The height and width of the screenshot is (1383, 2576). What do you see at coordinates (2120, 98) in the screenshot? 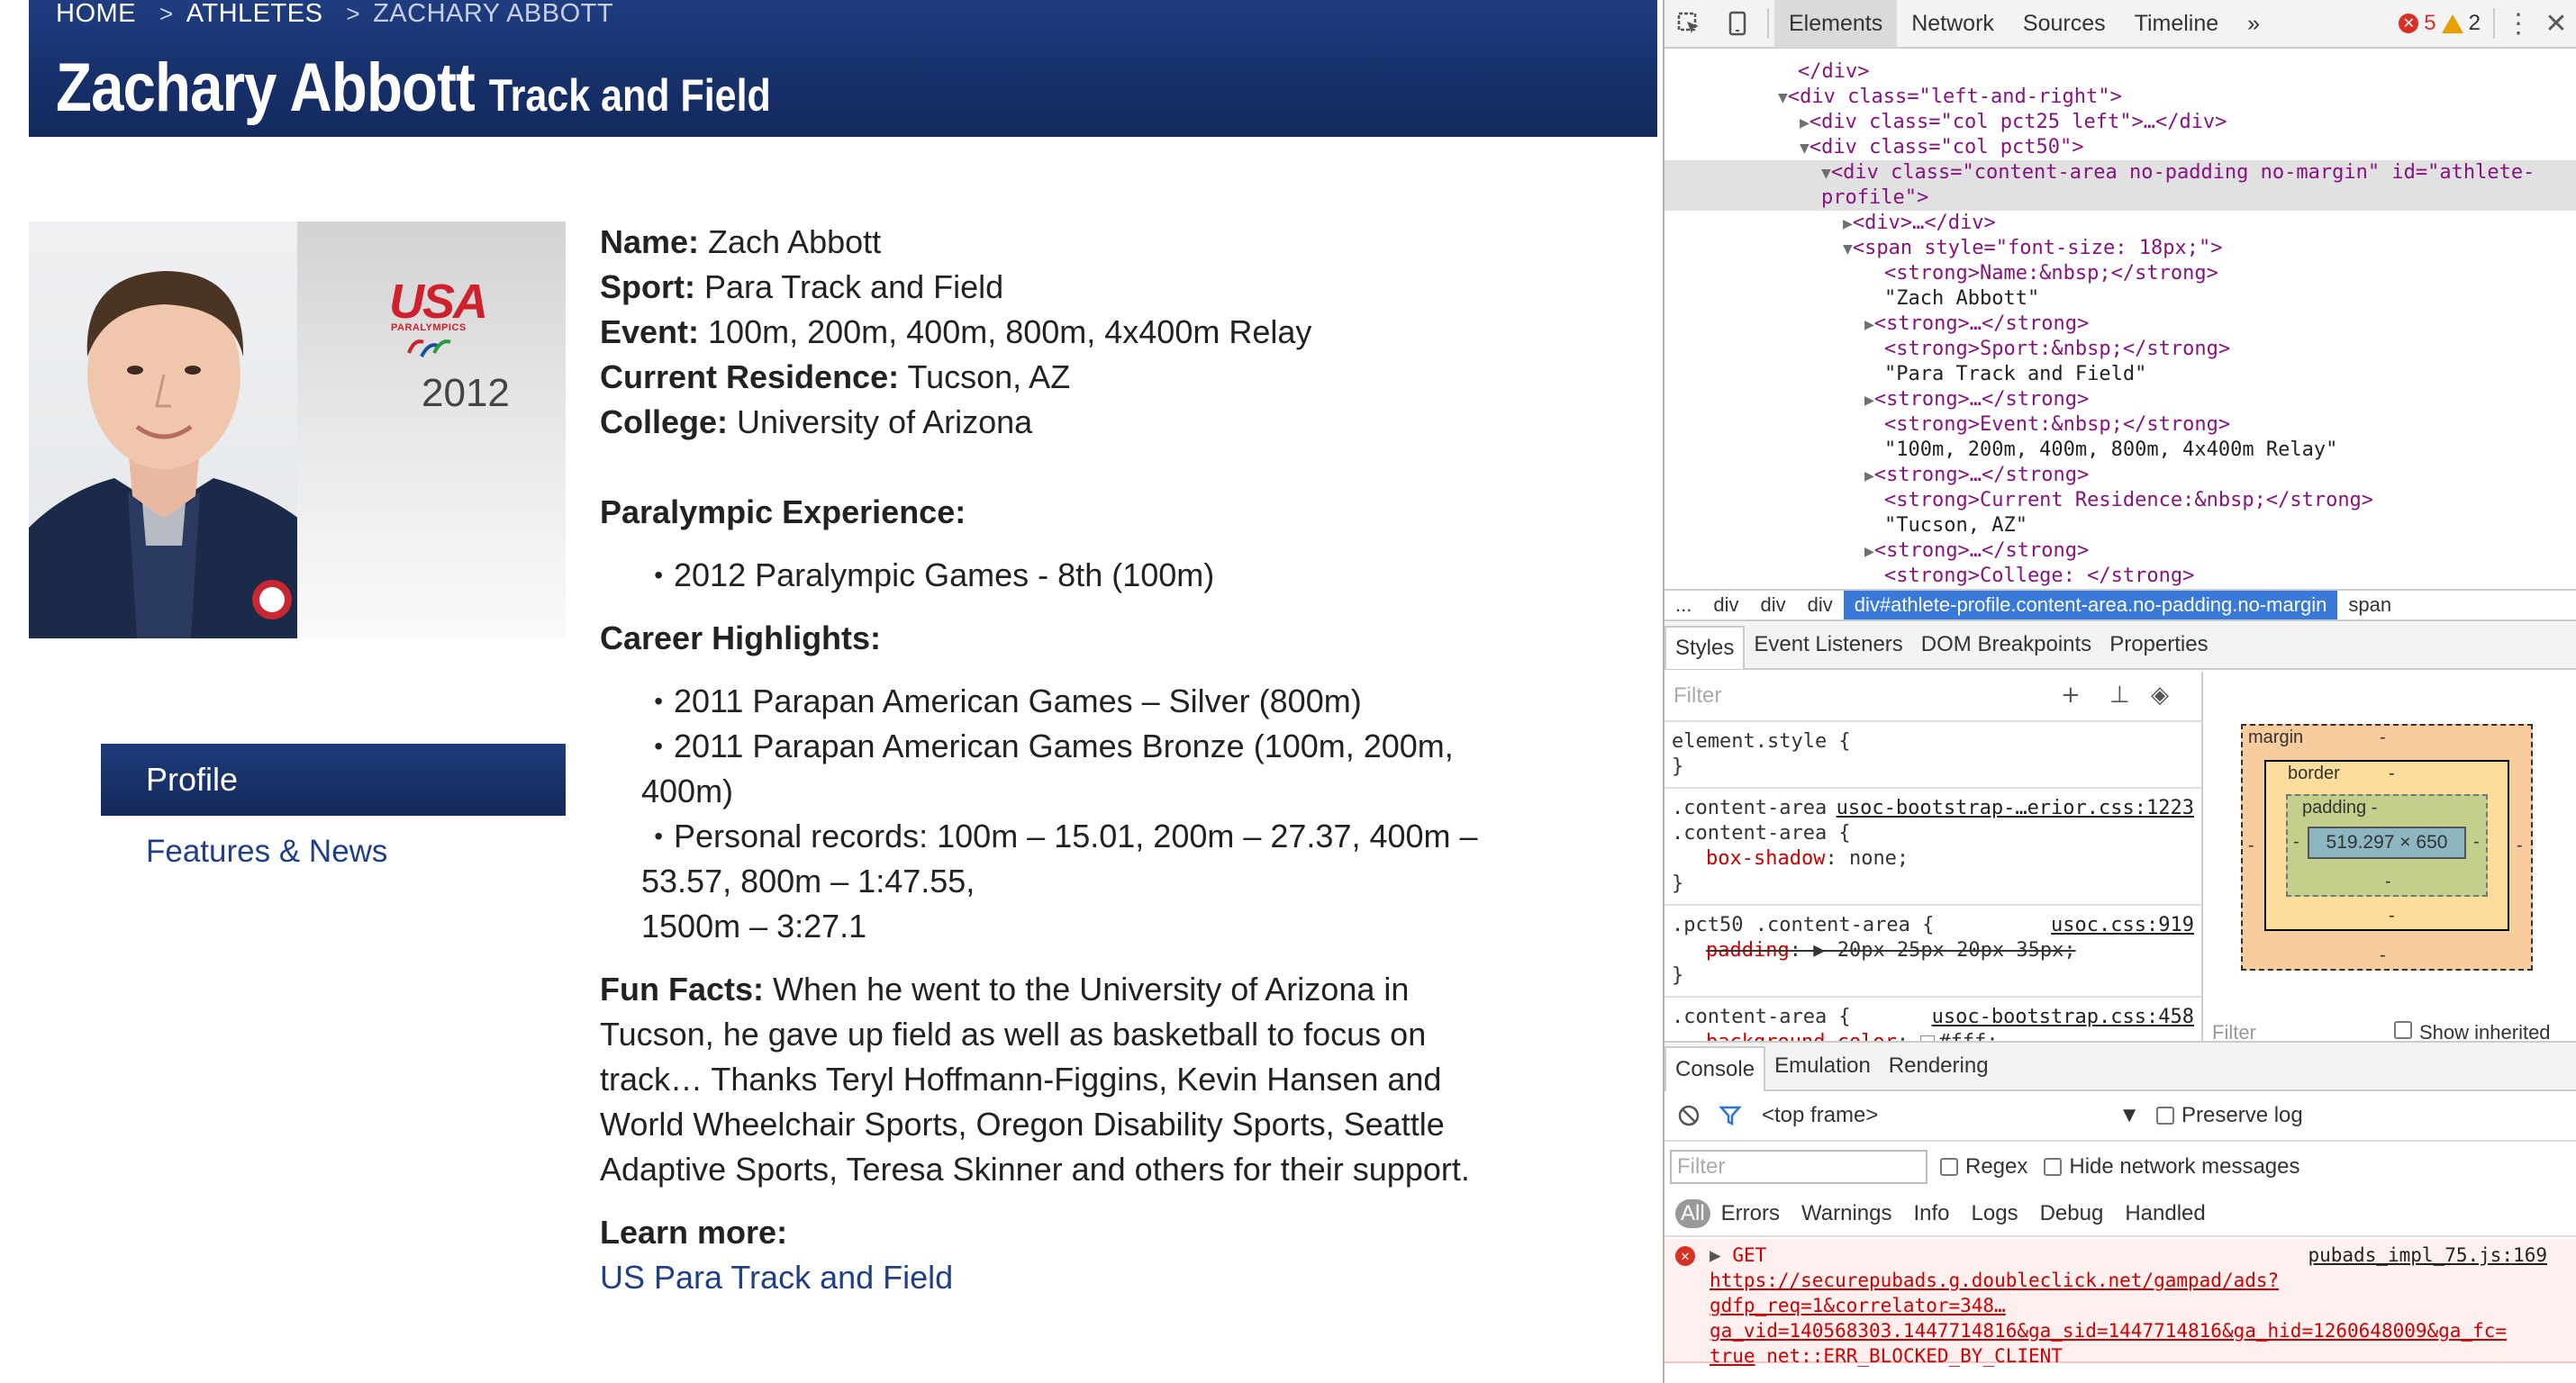
I see `dom-node: ▼<div class="left-and-right">` at bounding box center [2120, 98].